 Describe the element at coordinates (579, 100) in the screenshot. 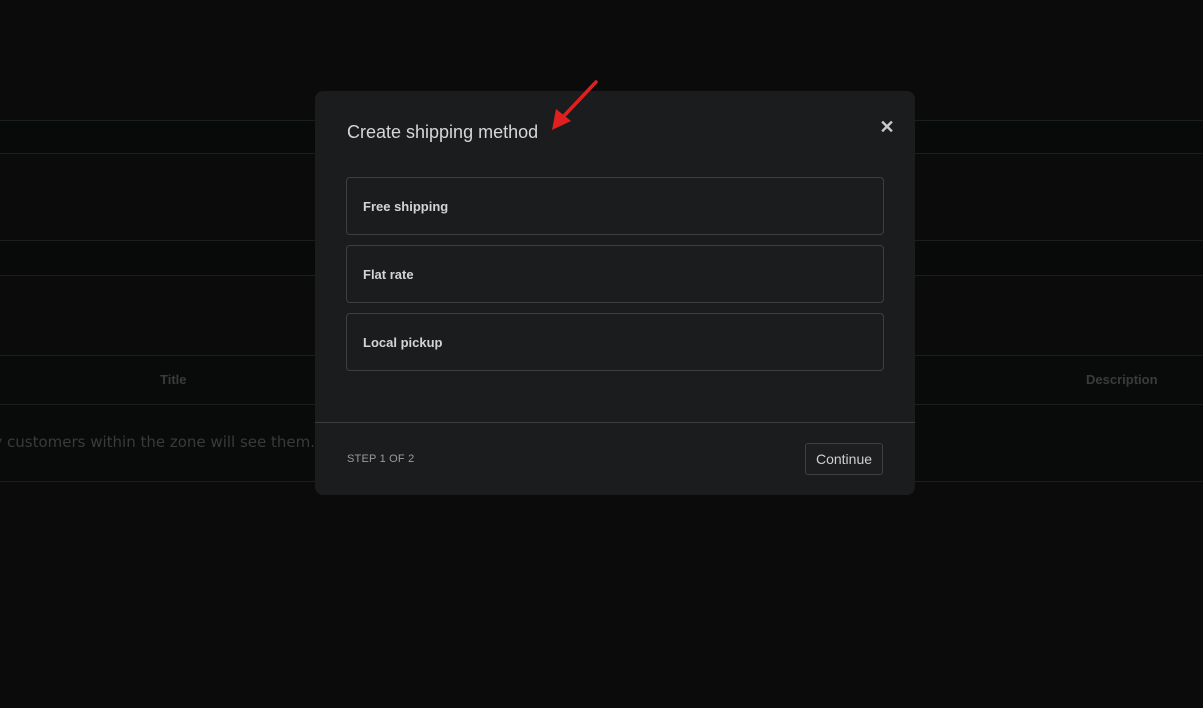

I see `arrow-shaft` at that location.